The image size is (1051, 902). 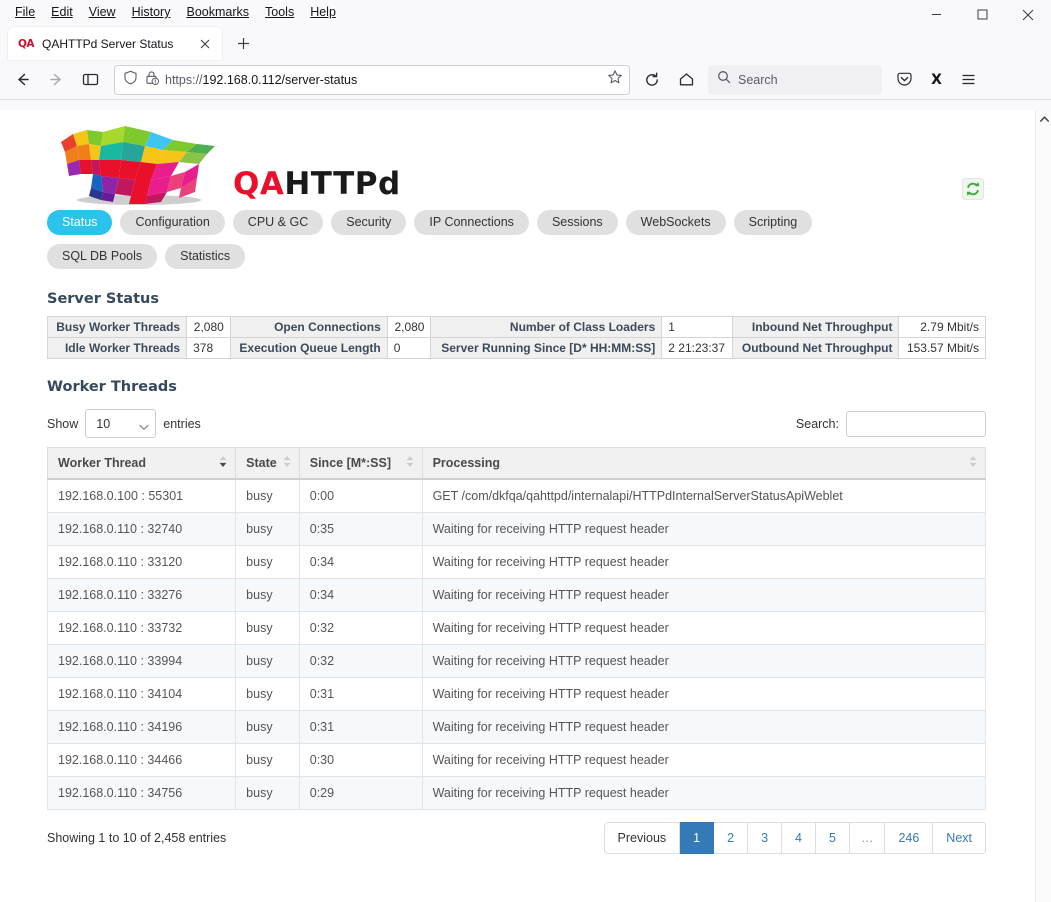 I want to click on pagination-page-4: 4, so click(x=799, y=838).